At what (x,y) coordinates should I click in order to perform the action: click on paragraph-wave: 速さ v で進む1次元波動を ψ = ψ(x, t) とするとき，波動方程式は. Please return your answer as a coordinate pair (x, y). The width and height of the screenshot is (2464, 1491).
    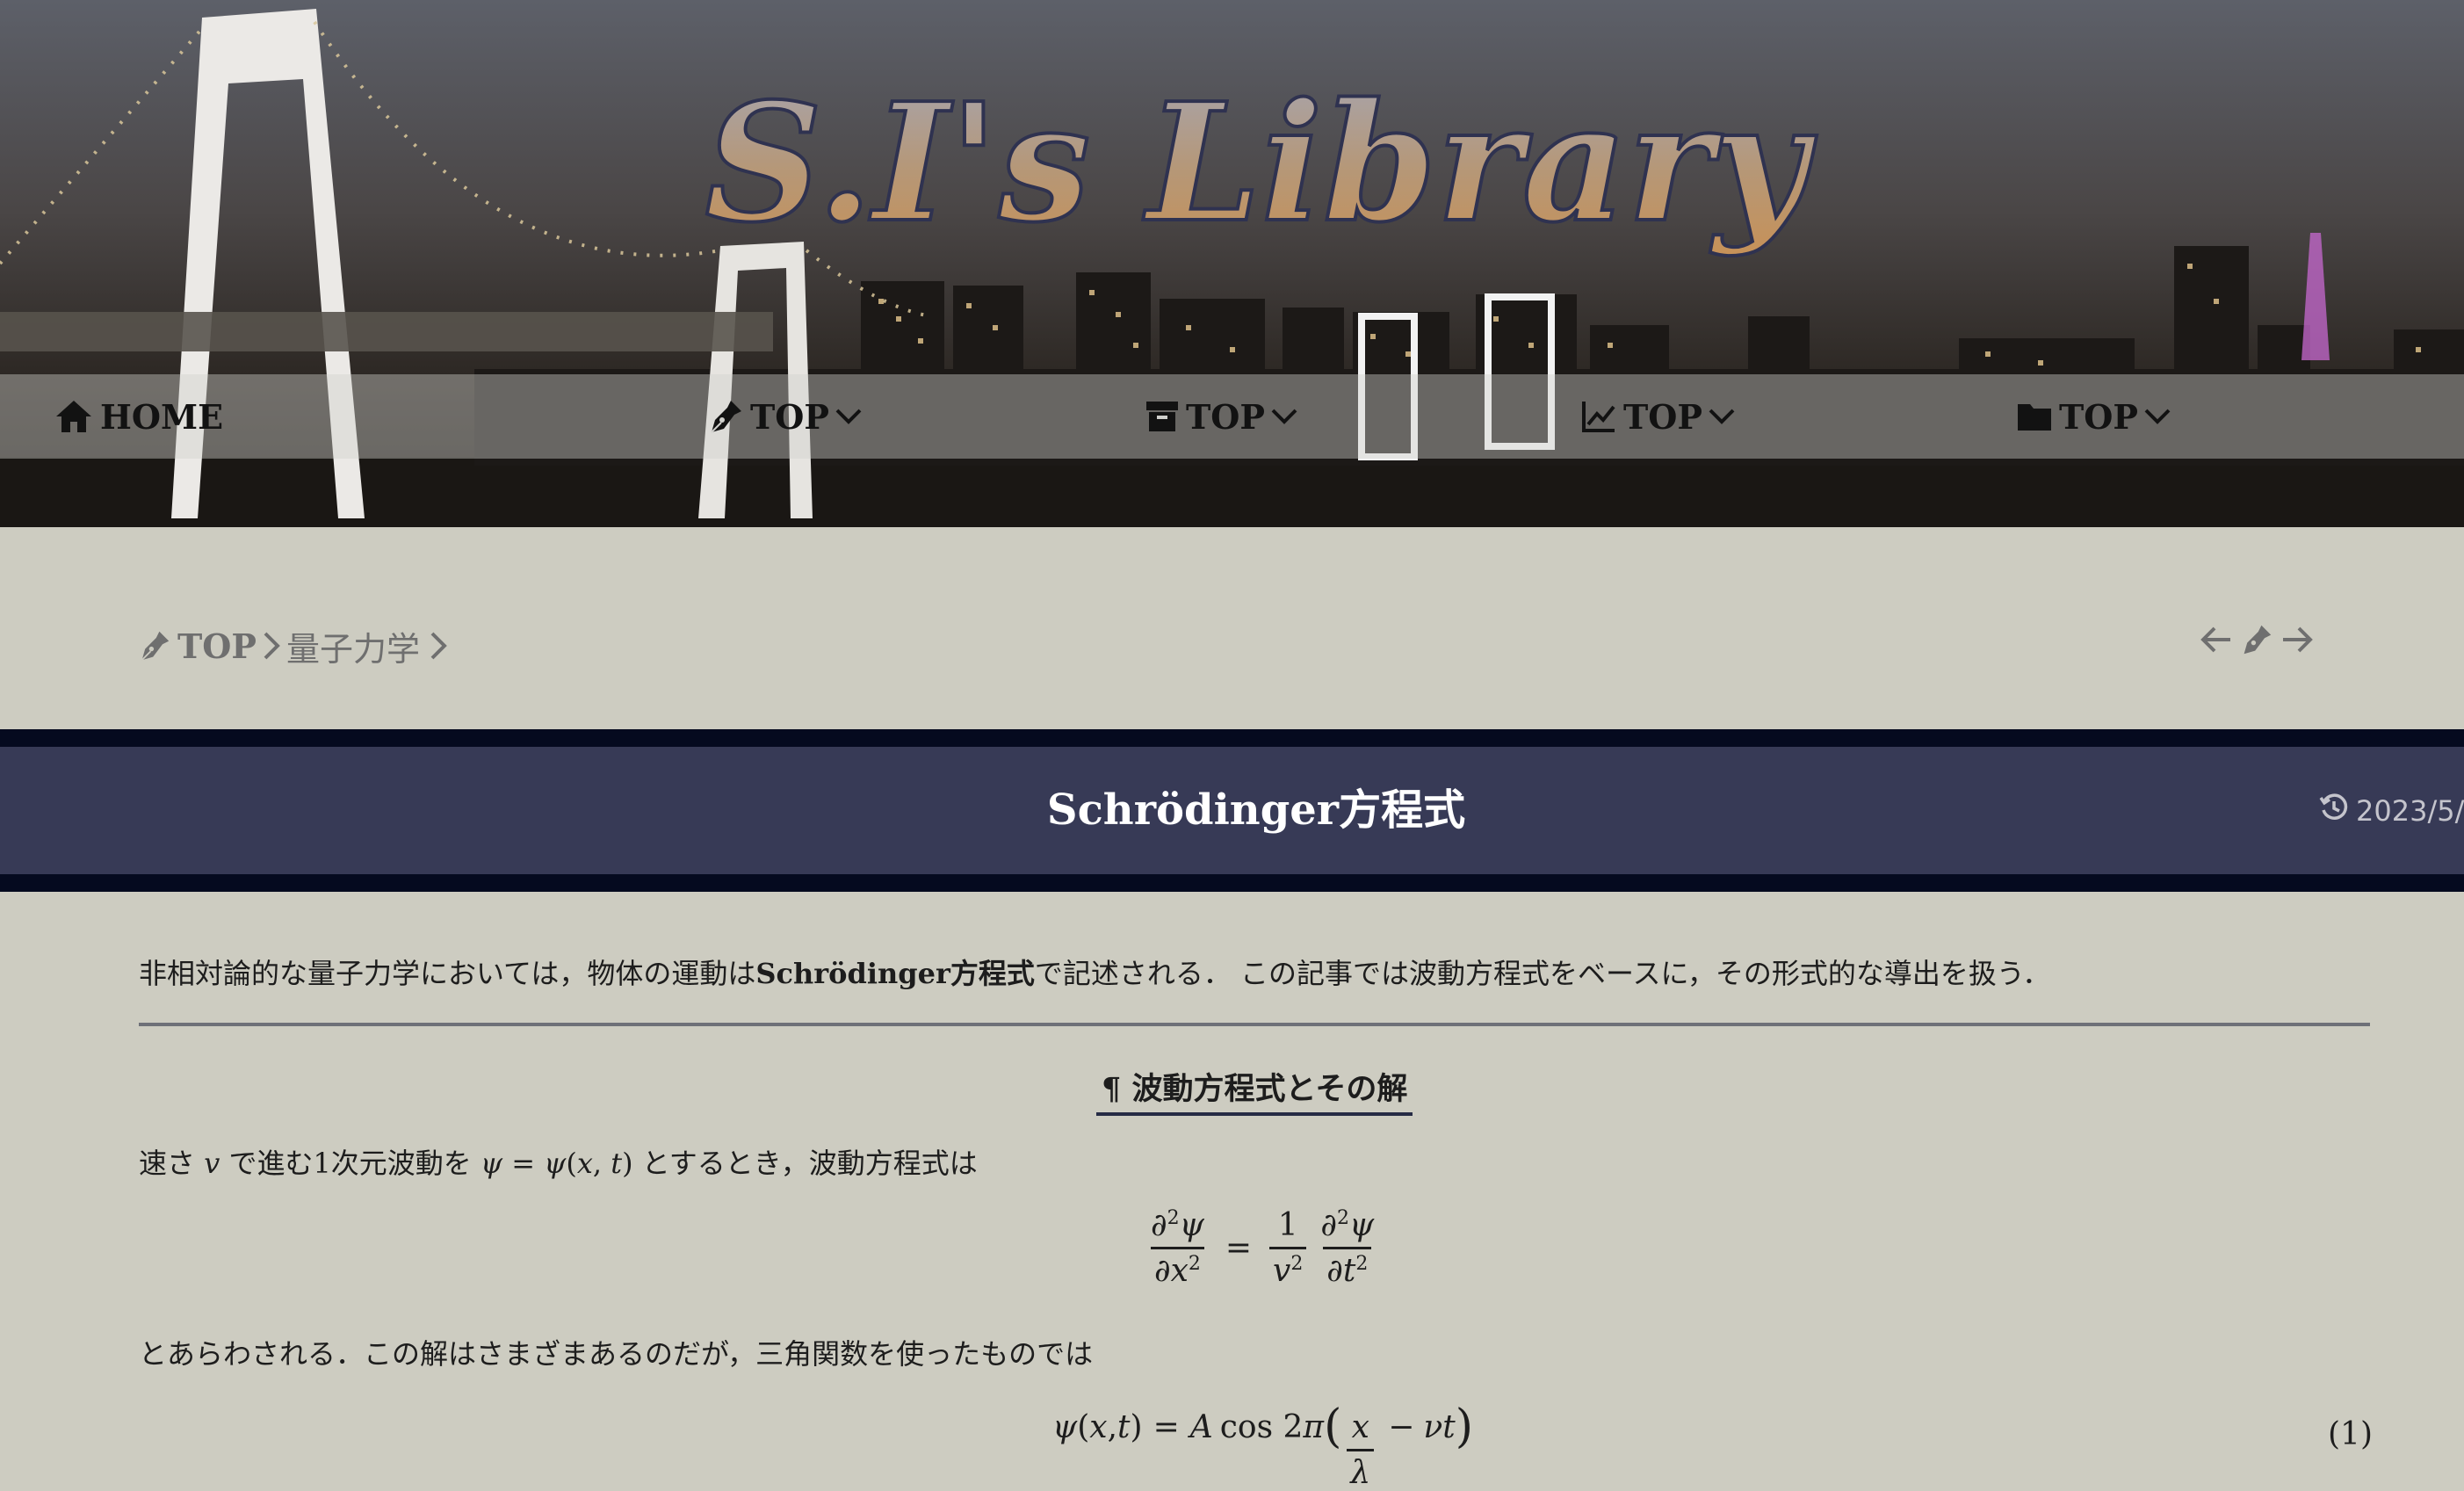
    Looking at the image, I should click on (558, 1163).